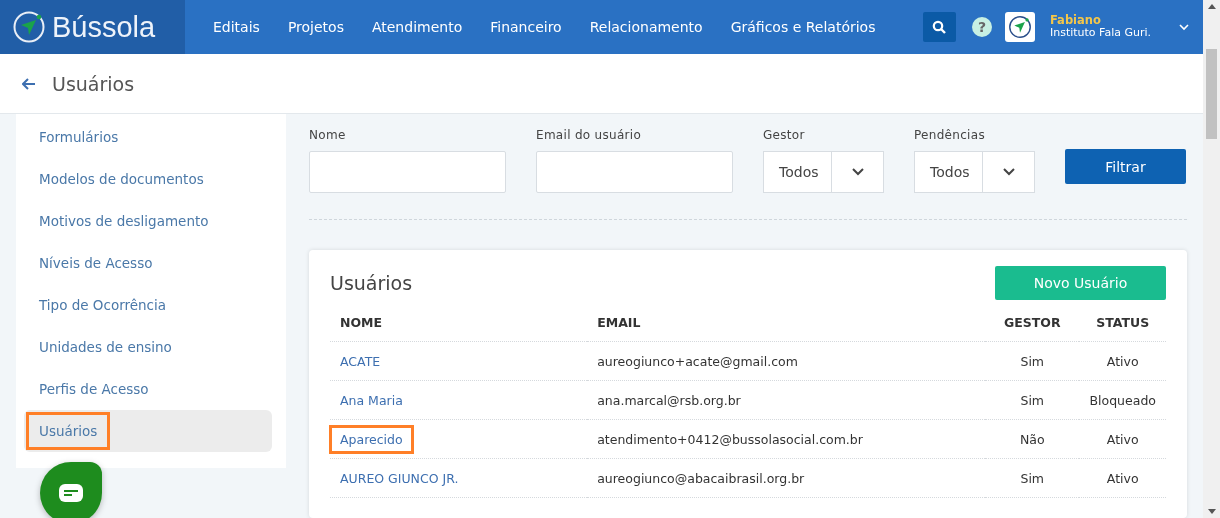  Describe the element at coordinates (29, 83) in the screenshot. I see `back-arrow-icon` at that location.